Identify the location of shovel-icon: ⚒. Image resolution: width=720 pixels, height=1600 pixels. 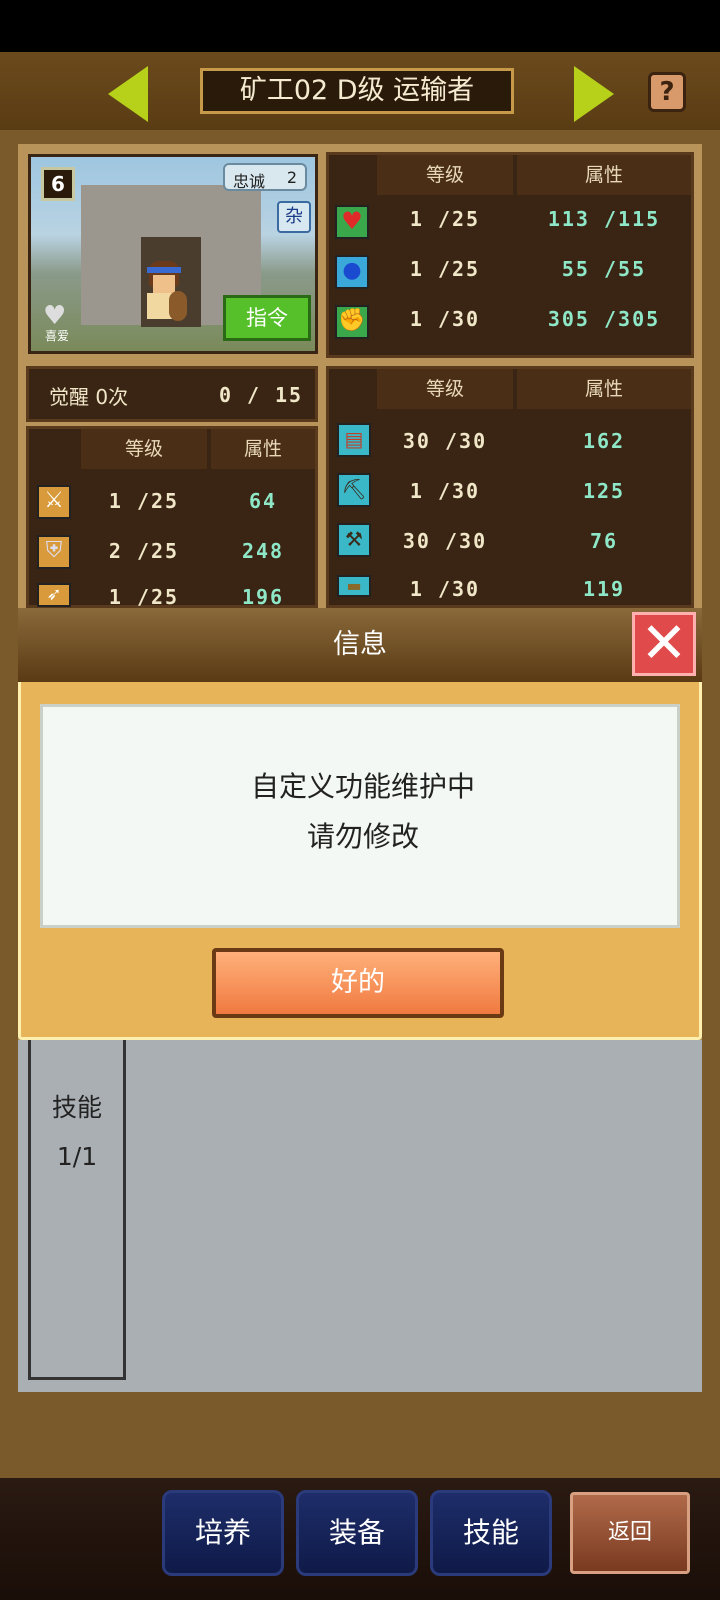
(354, 540).